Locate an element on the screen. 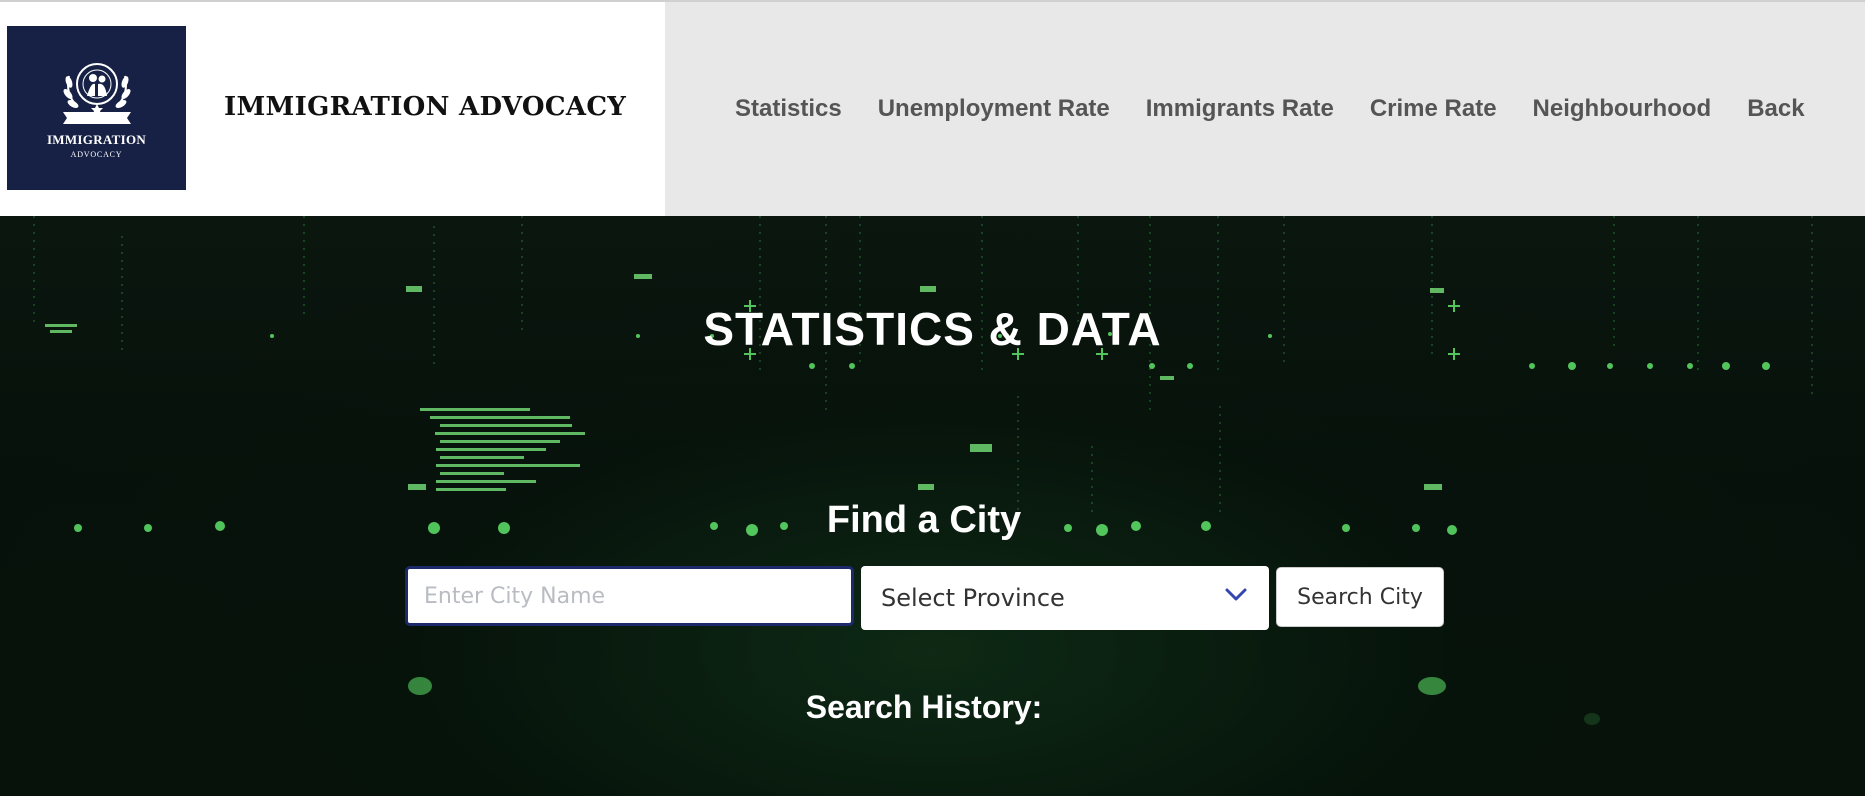  nav-statistics: Statistics is located at coordinates (788, 109).